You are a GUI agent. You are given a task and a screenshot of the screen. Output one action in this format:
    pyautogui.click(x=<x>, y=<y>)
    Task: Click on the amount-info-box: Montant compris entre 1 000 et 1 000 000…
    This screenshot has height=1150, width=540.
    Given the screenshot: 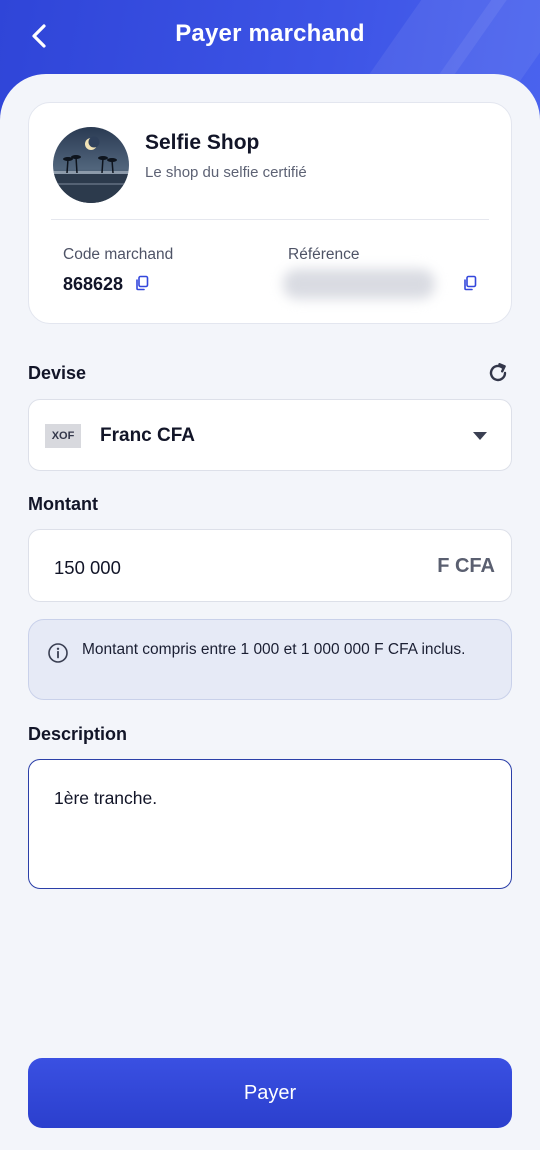 What is the action you would take?
    pyautogui.click(x=270, y=659)
    